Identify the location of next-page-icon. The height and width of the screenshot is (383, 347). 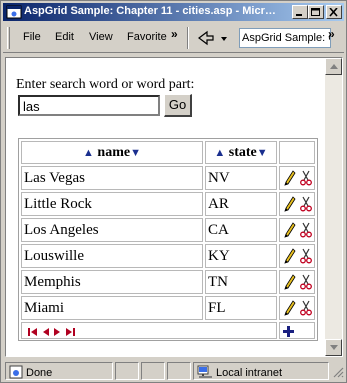
(57, 332).